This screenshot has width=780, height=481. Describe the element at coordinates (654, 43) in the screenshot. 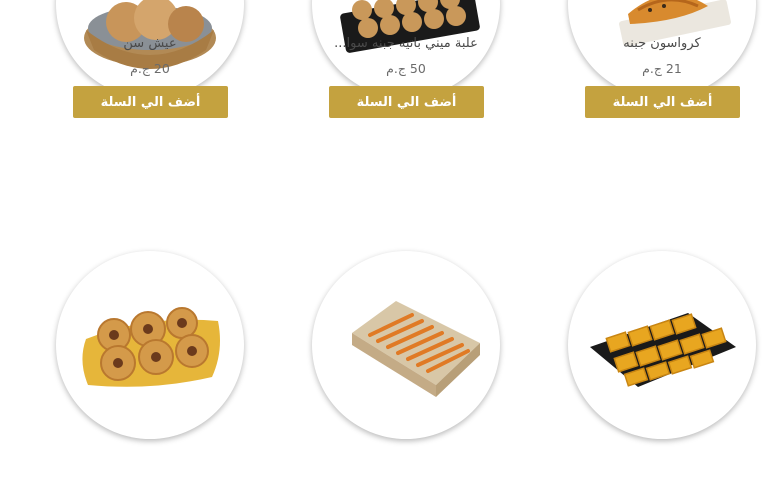

I see `product-name: كرواسون جبنه` at that location.